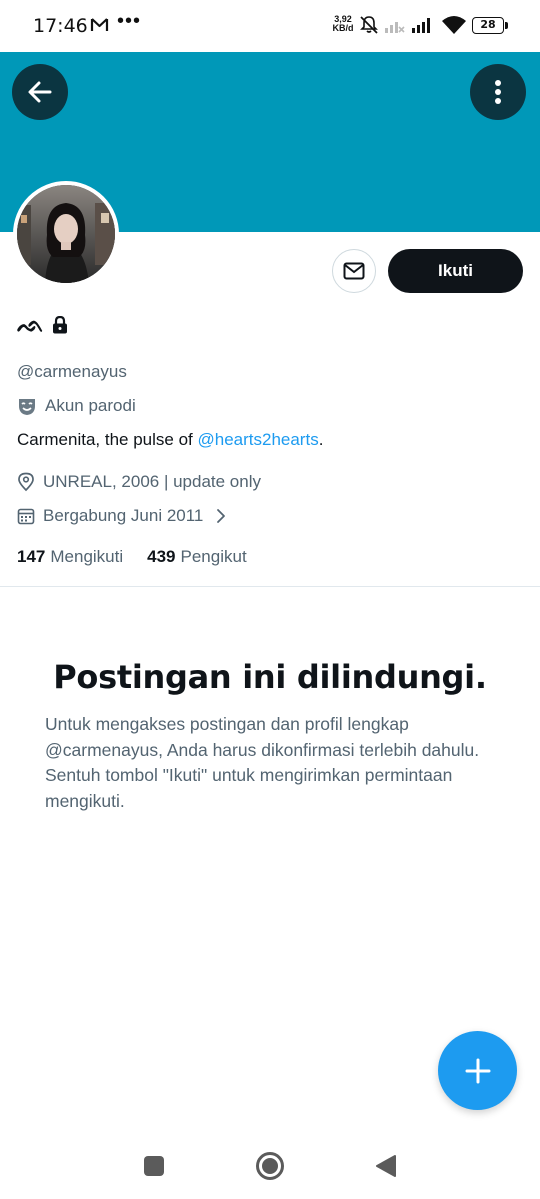  I want to click on profile-bio: Carmenita, the pulse of @hearts2hearts., so click(170, 440).